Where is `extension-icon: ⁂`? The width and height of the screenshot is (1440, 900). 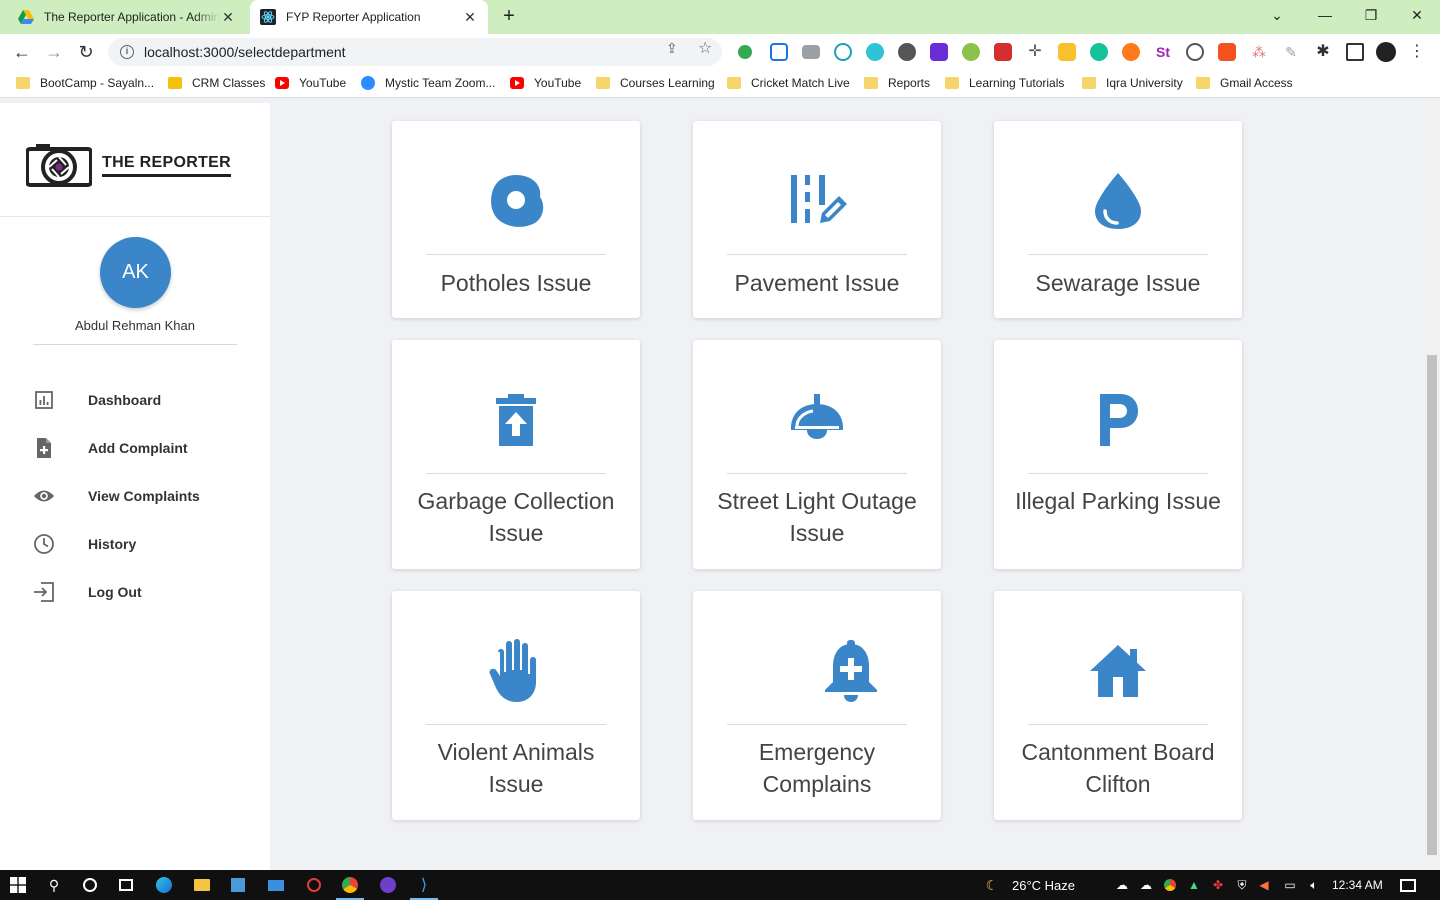
extension-icon: ⁂ is located at coordinates (1259, 52).